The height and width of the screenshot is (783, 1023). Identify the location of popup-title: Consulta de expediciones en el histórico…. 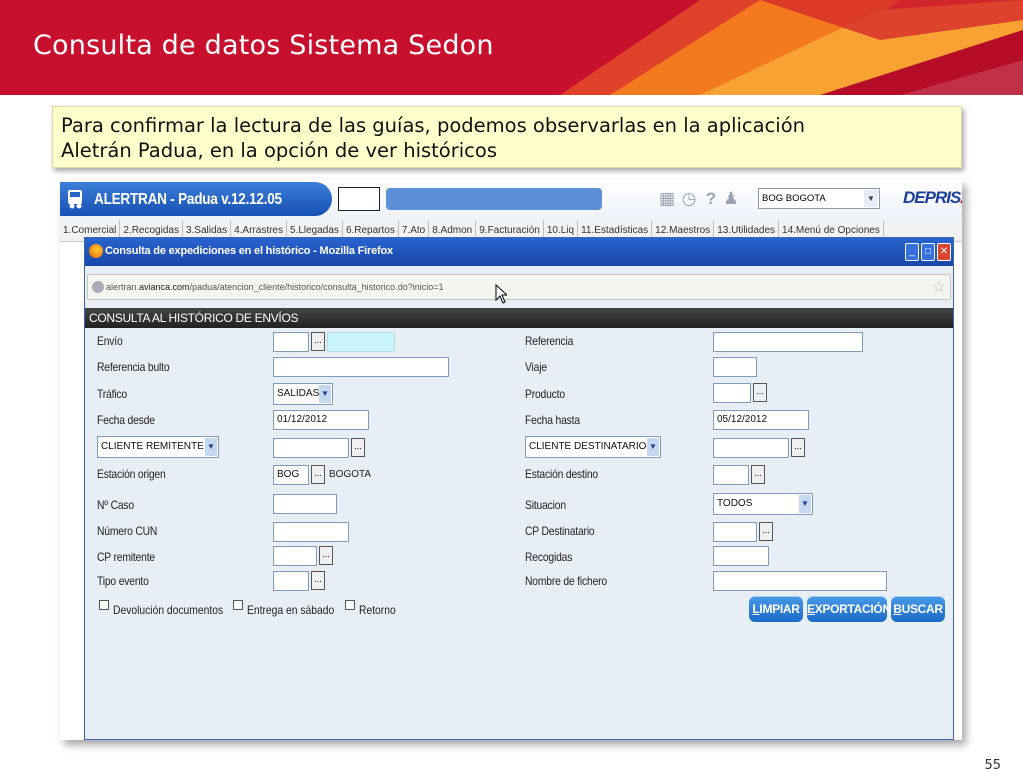
(249, 251).